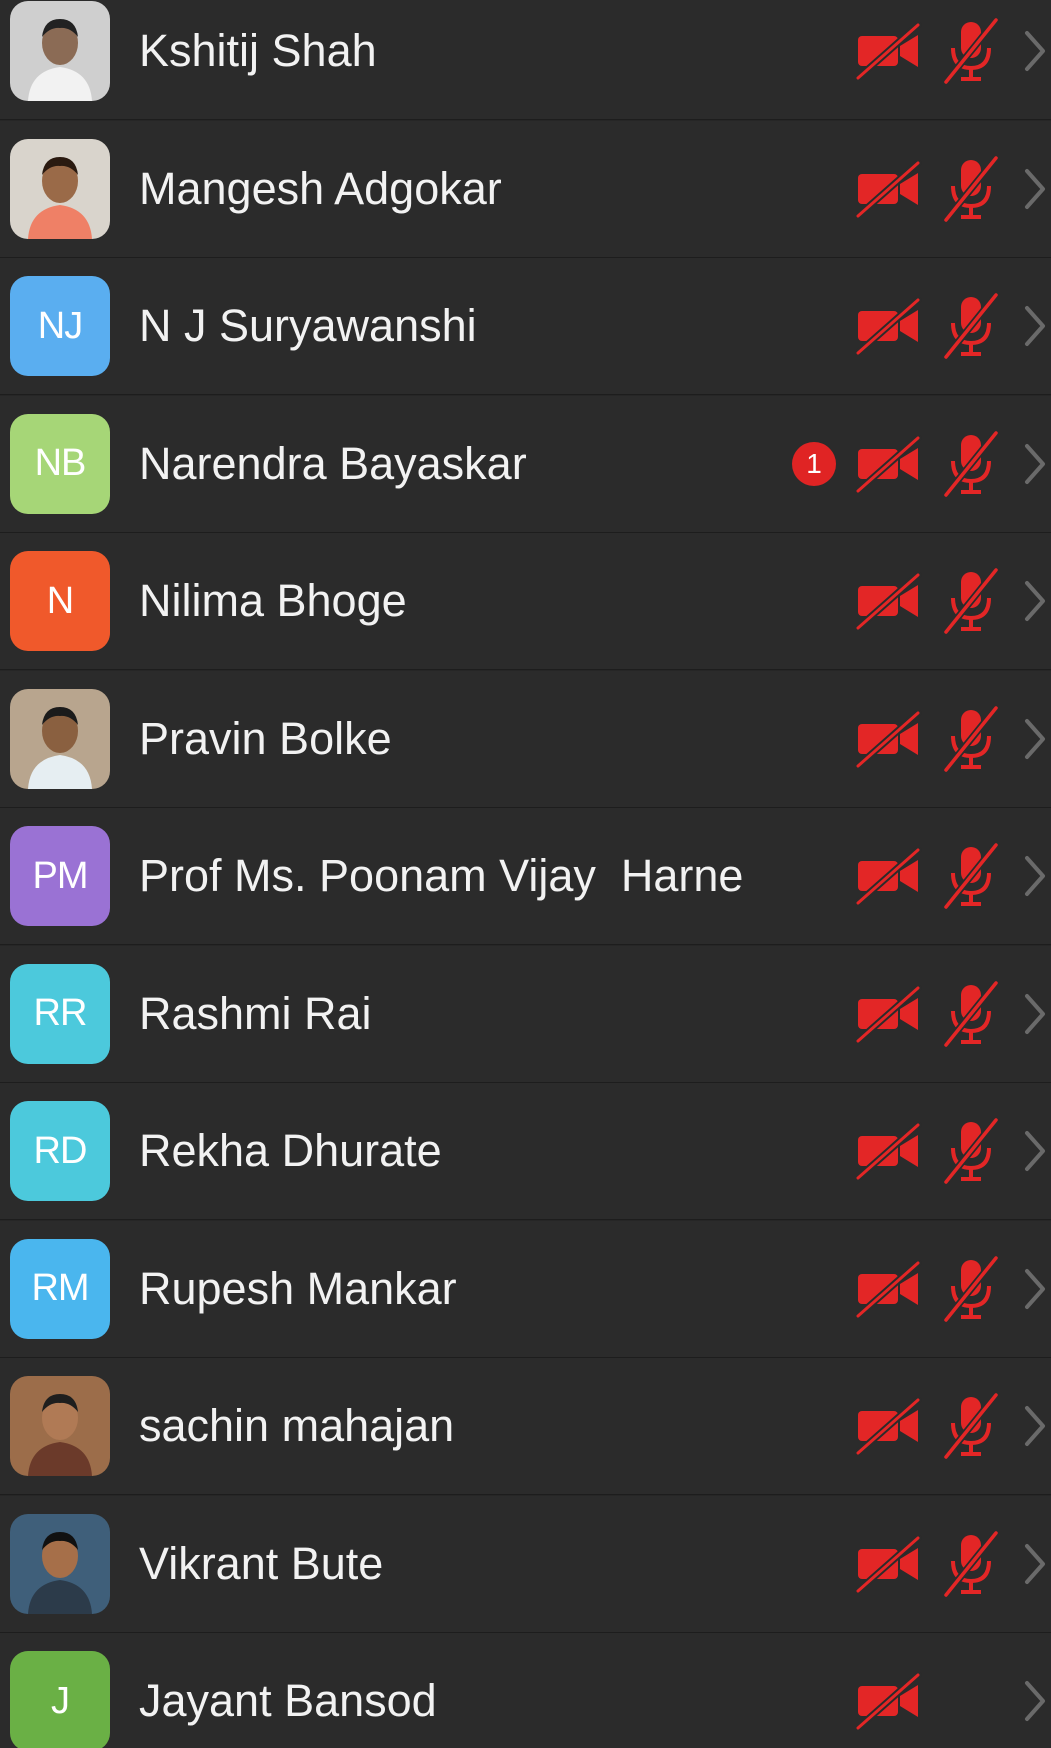 This screenshot has height=1748, width=1051. I want to click on avatar-initials: NJ, so click(60, 326).